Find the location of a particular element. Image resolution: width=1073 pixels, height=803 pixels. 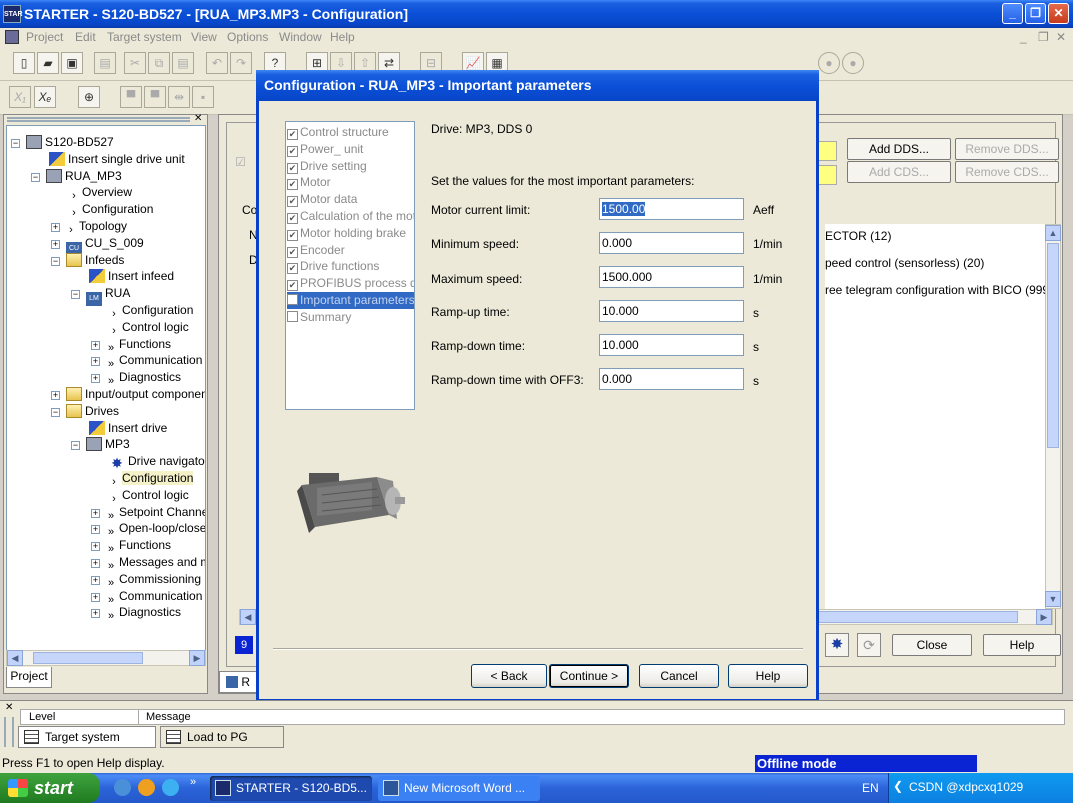

print-icon: ▤ is located at coordinates (105, 63).